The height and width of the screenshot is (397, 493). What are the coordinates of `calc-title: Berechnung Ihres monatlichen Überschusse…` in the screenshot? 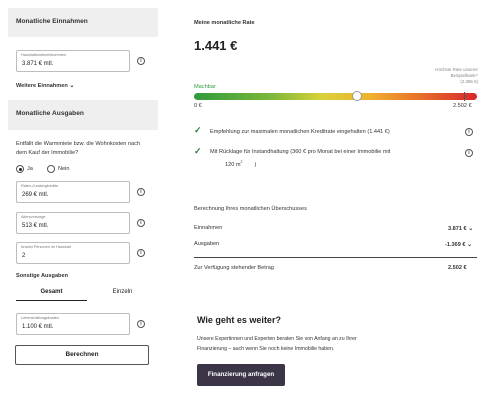 It's located at (250, 209).